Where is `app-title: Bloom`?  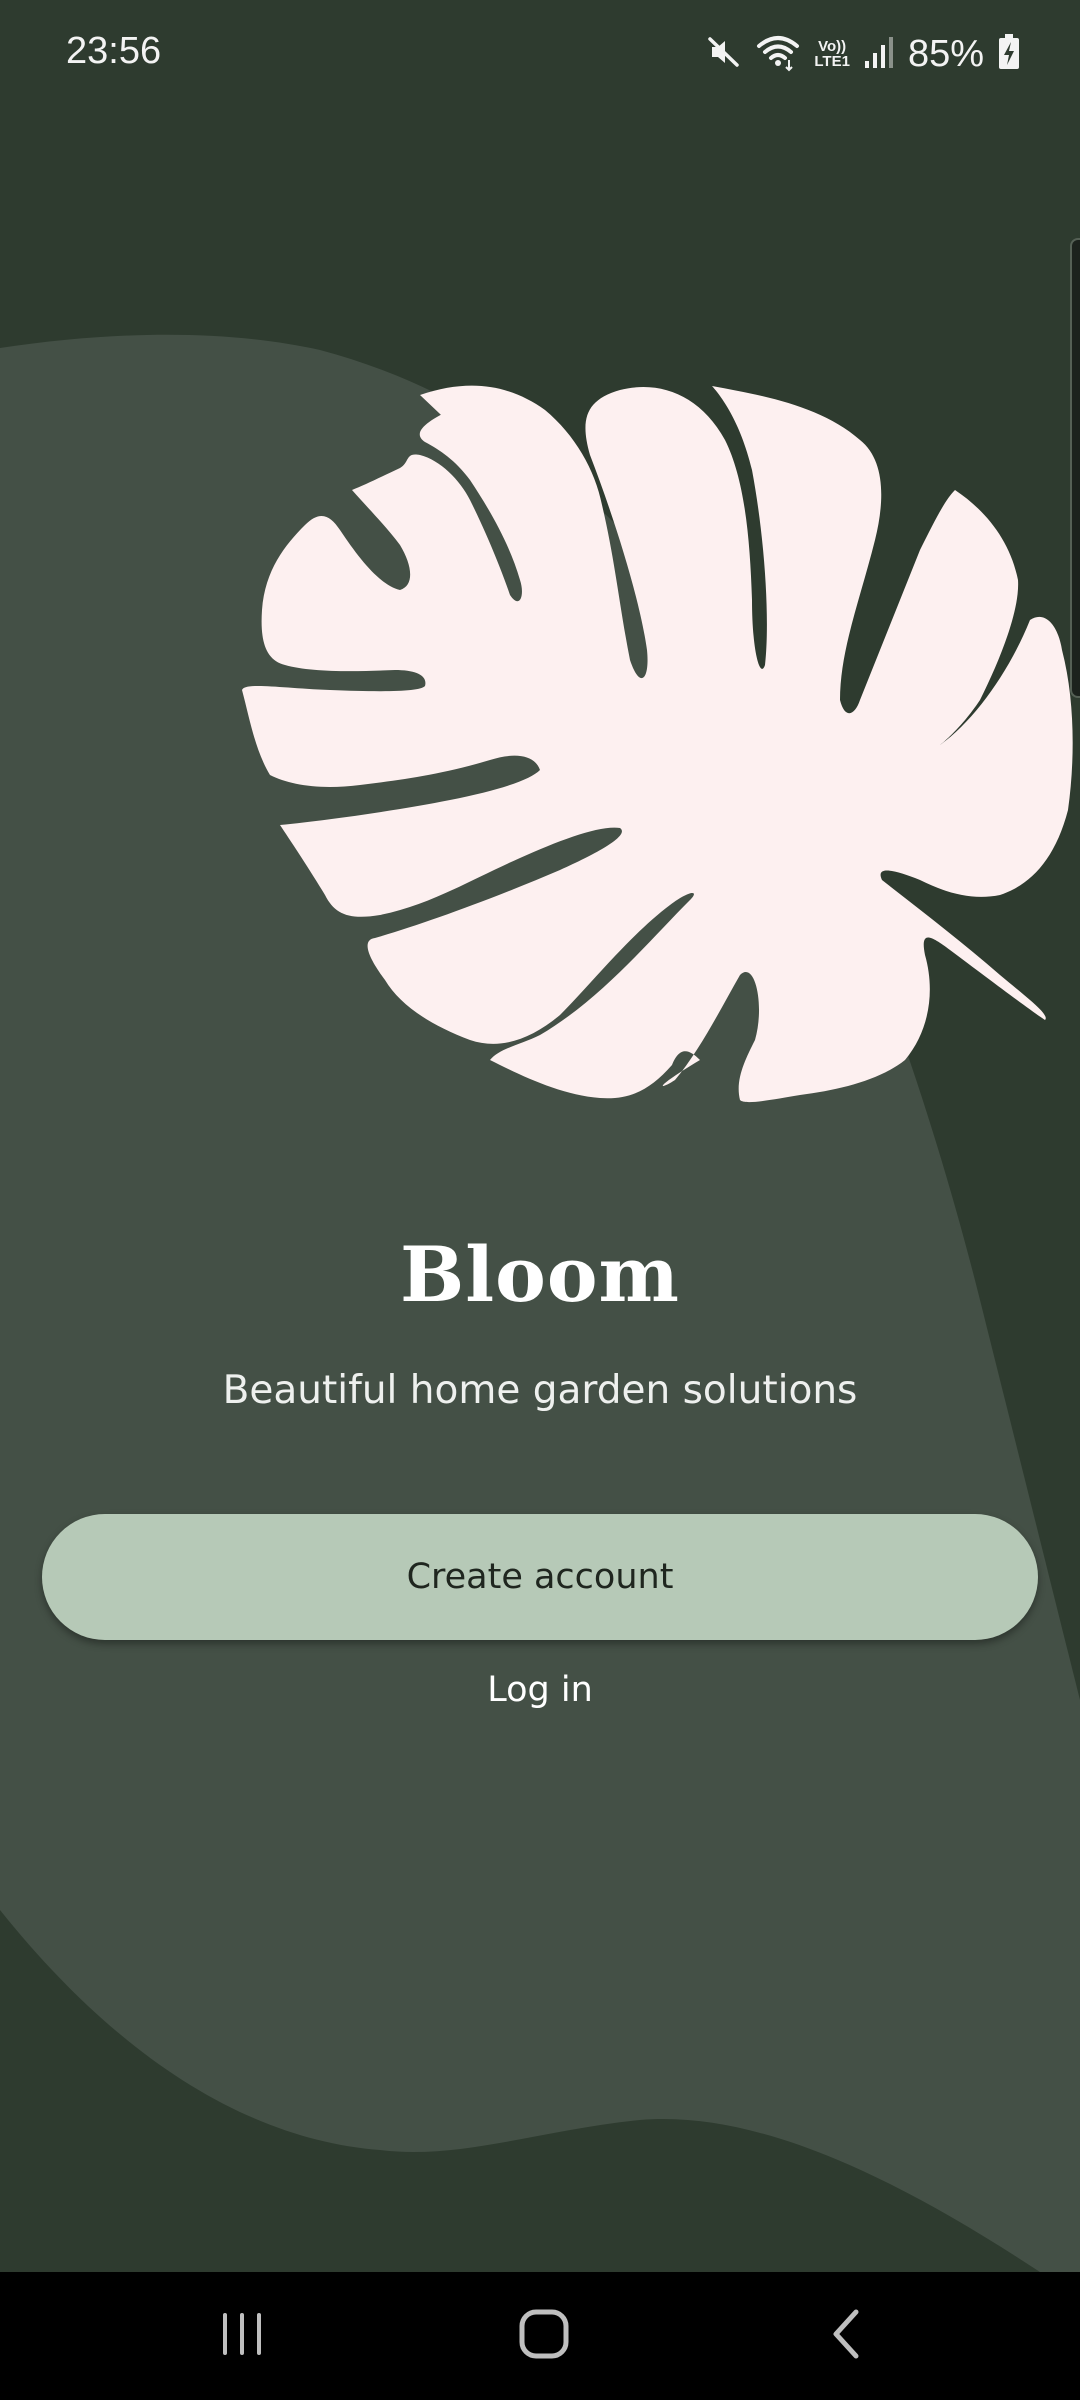 app-title: Bloom is located at coordinates (540, 1274).